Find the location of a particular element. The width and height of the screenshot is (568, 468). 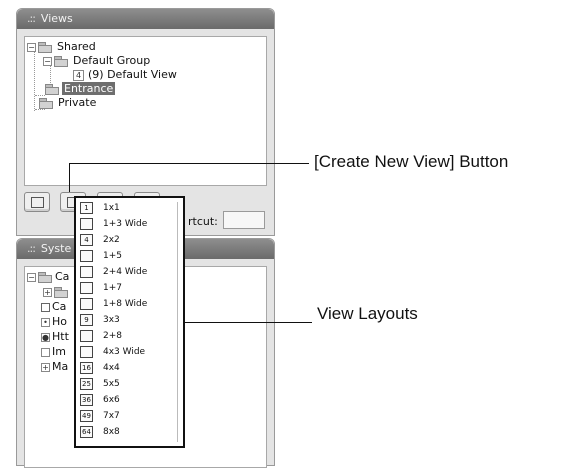

layout-menu-item: 1+5 is located at coordinates (101, 256).